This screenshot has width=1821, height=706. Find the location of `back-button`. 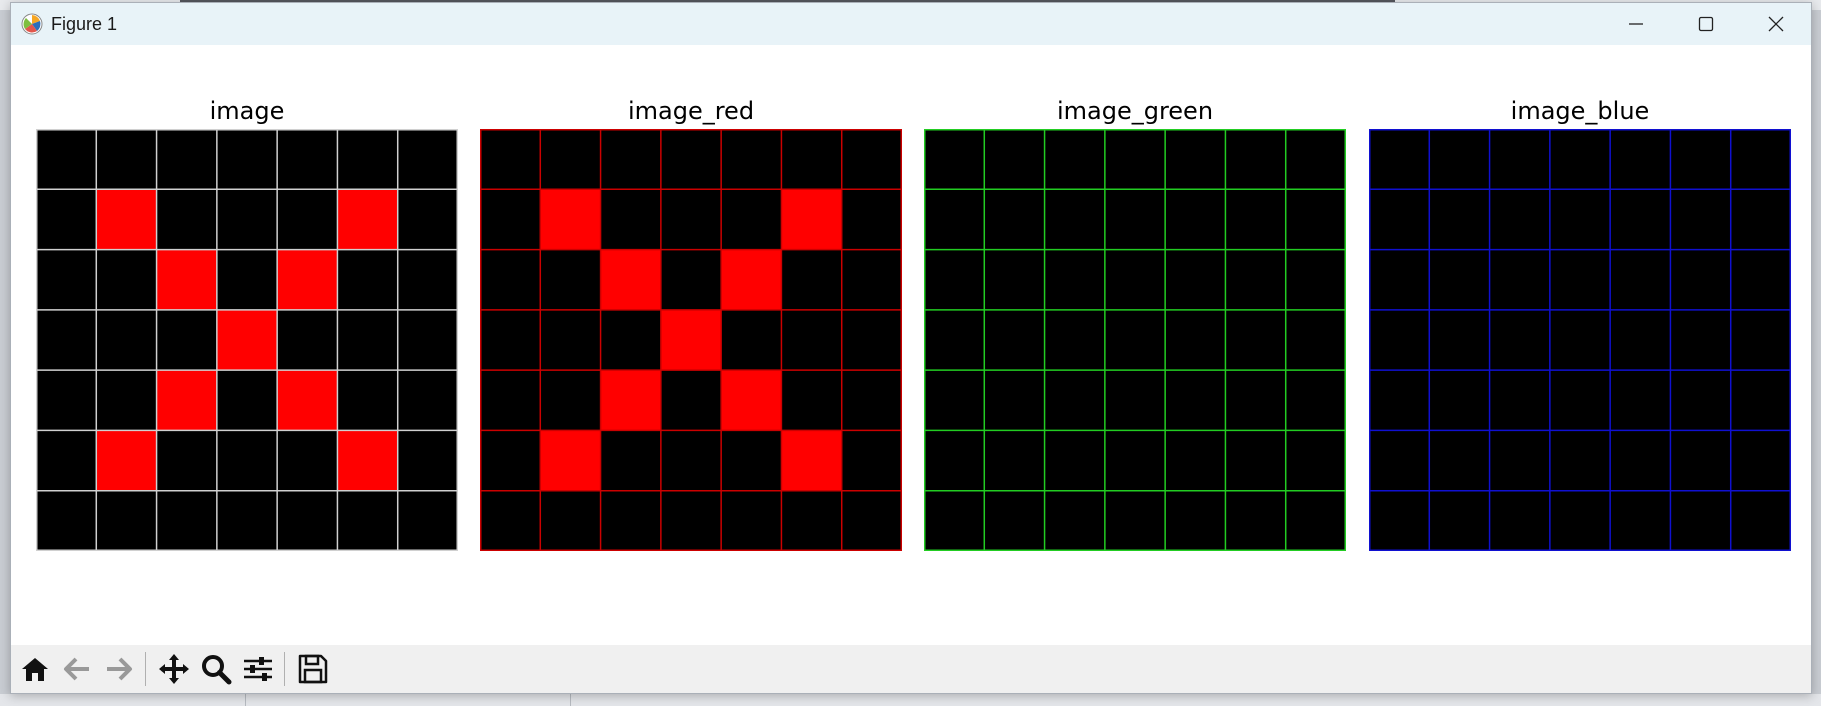

back-button is located at coordinates (77, 669).